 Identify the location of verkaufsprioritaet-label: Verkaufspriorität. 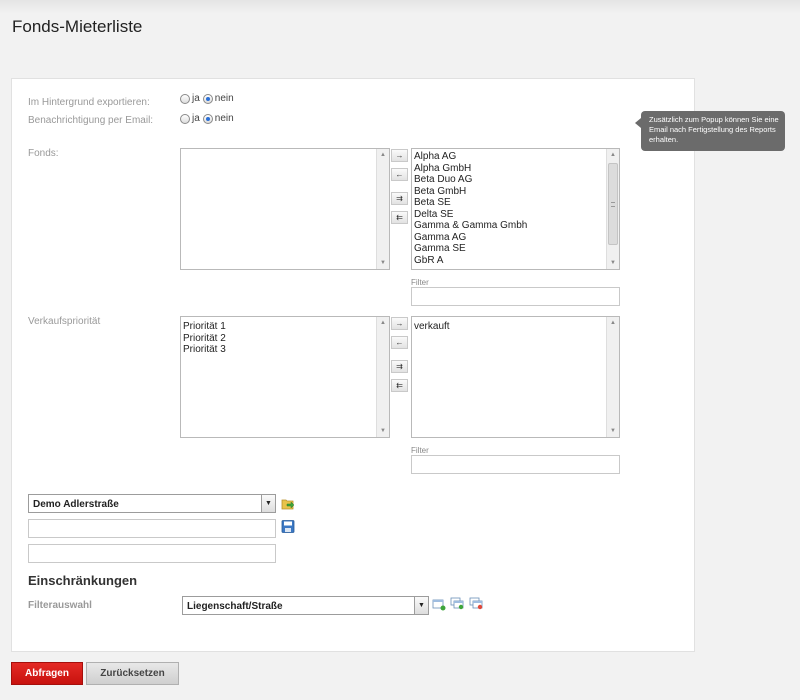
(64, 321).